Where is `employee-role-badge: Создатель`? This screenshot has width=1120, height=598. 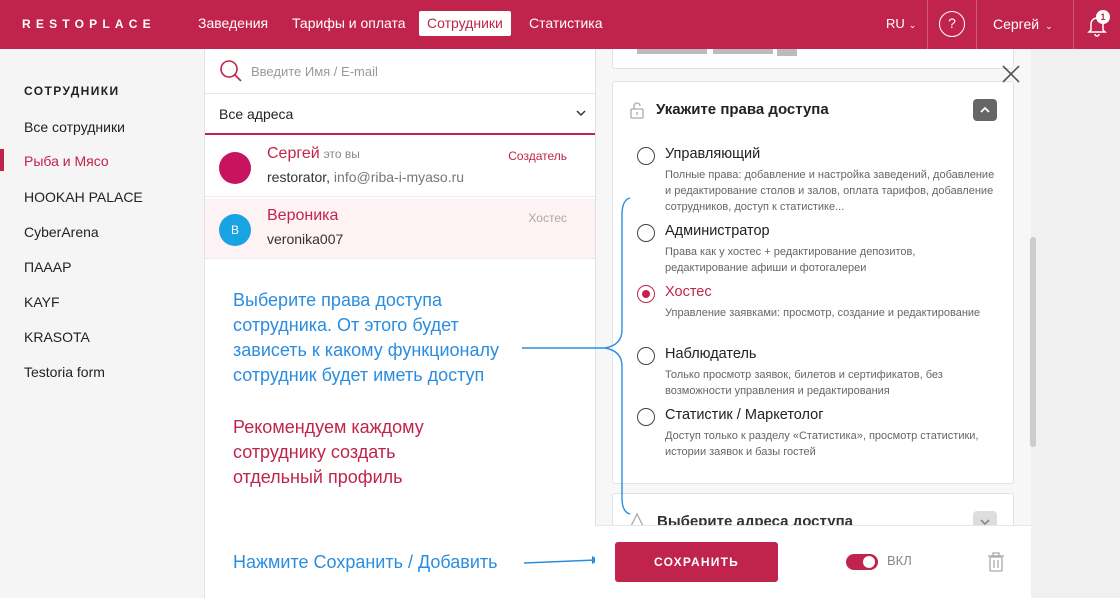 employee-role-badge: Создатель is located at coordinates (537, 156).